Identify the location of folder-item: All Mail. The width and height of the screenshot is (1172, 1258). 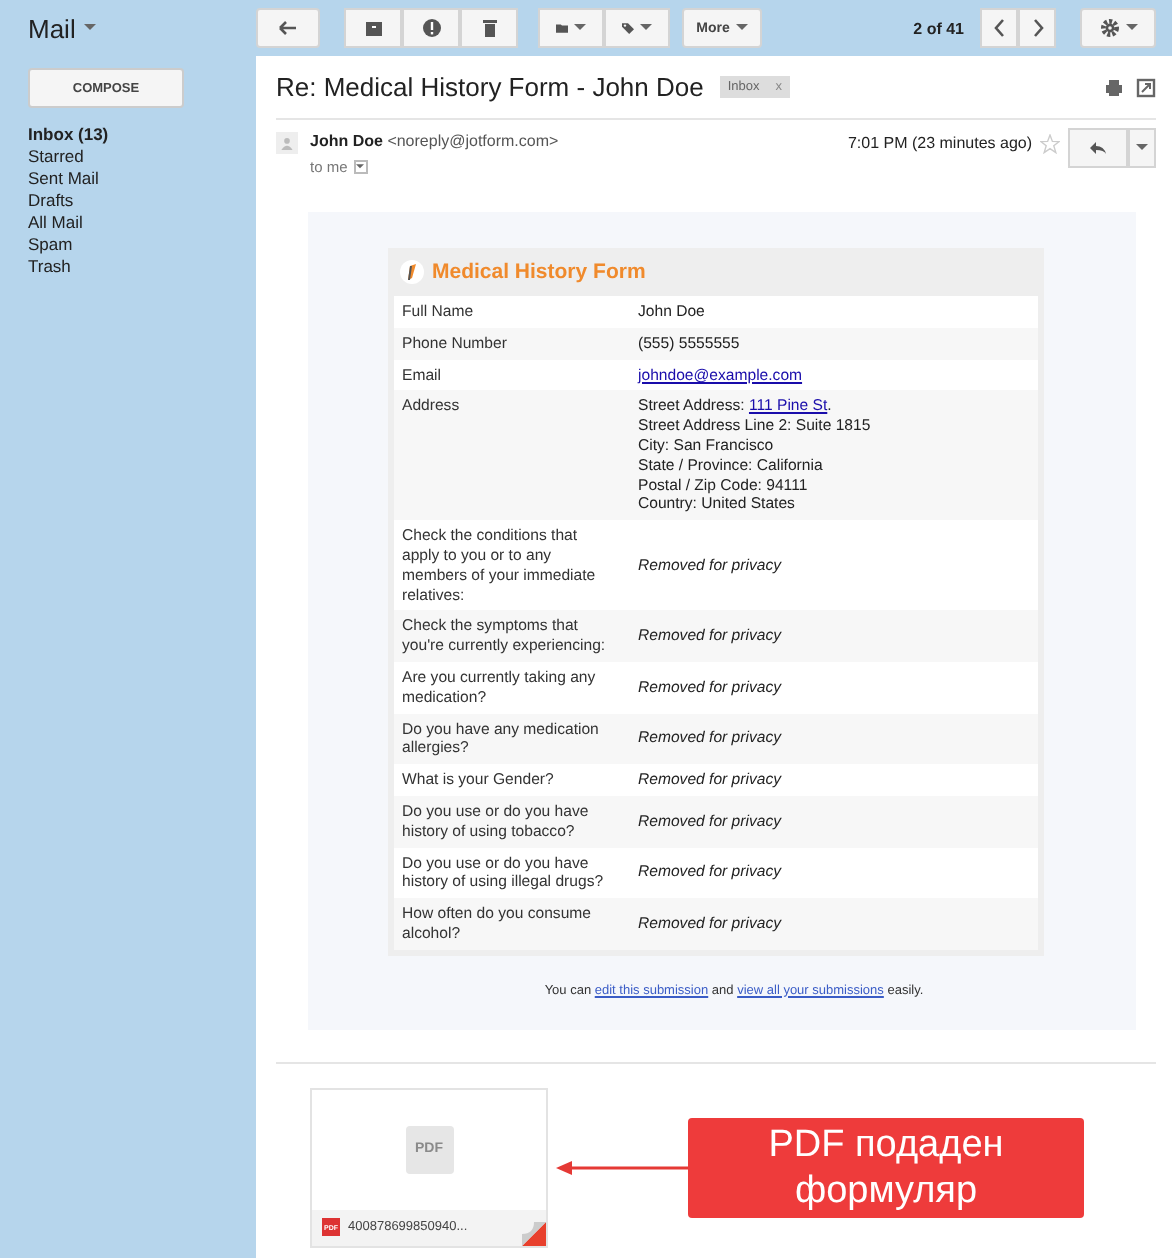
(142, 223).